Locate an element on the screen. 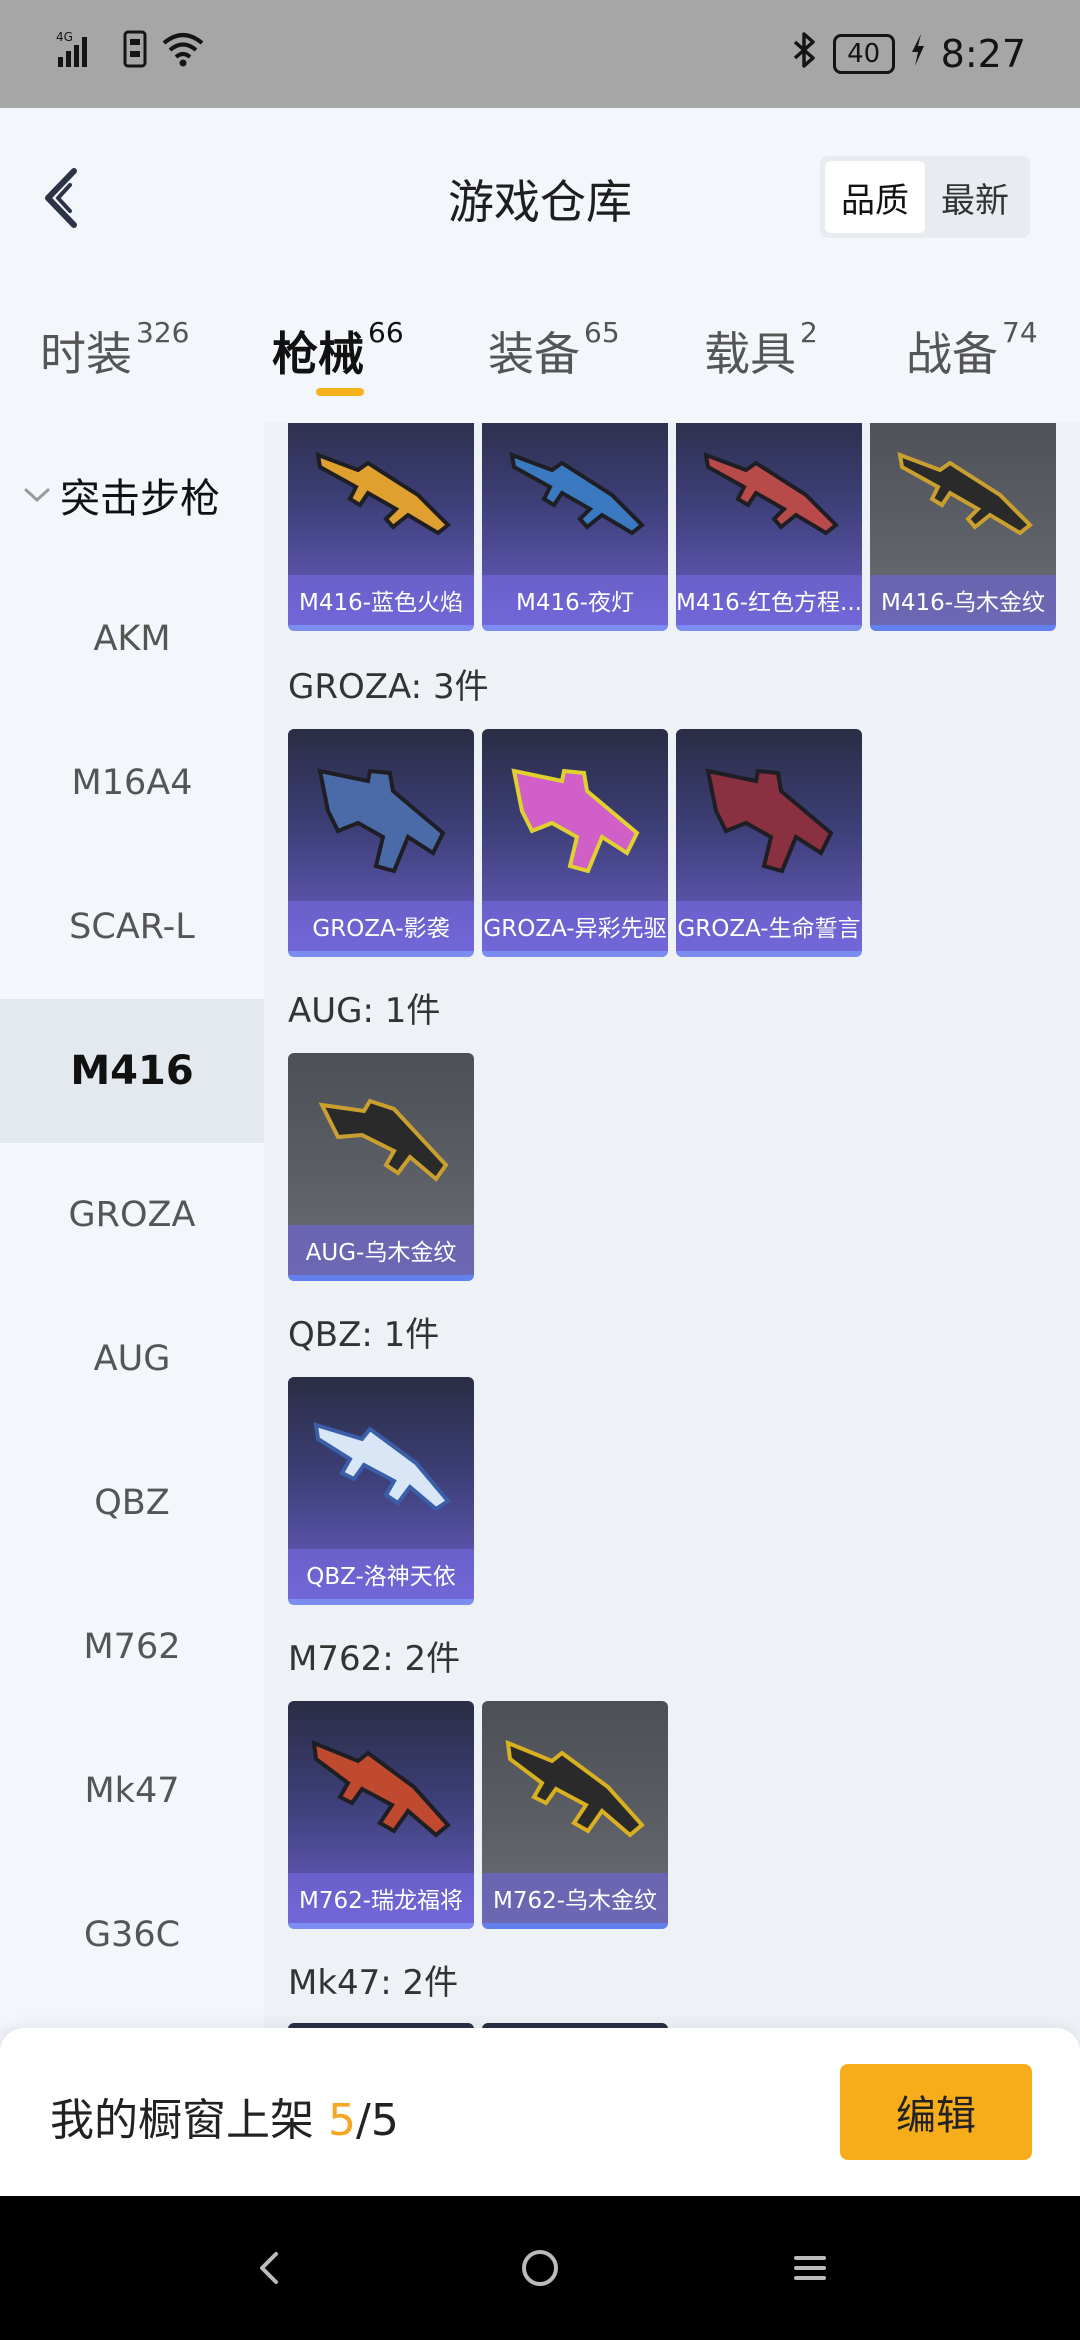 This screenshot has height=2340, width=1080. nav-back-button is located at coordinates (270, 2268).